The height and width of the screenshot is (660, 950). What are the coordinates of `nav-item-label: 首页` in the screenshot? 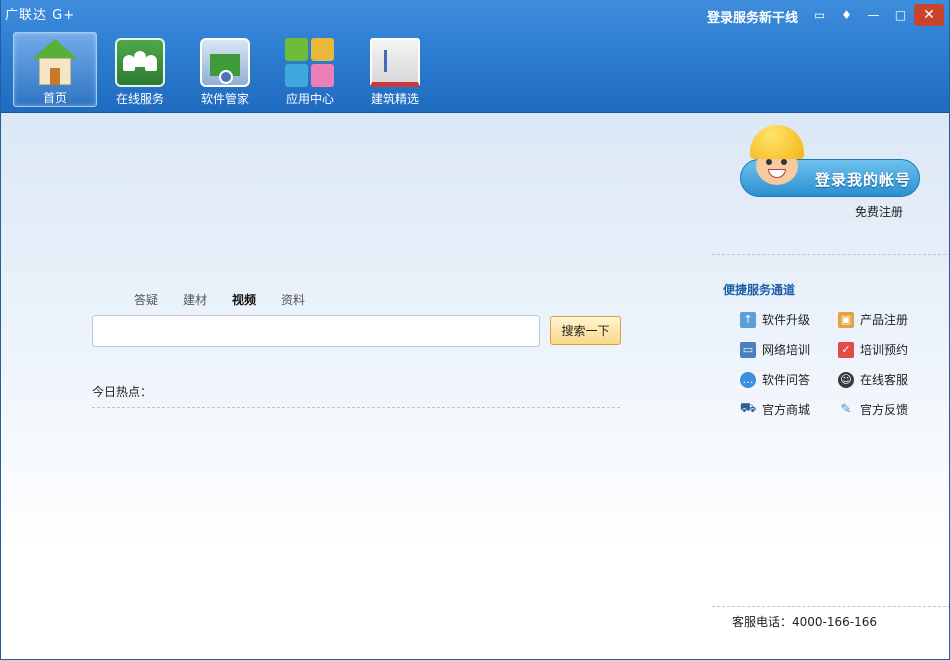 It's located at (54, 98).